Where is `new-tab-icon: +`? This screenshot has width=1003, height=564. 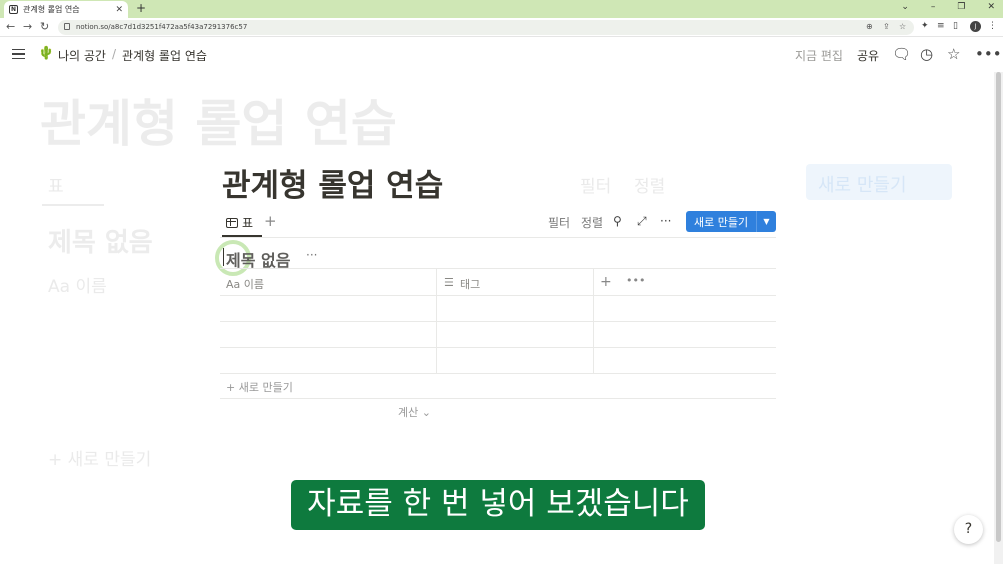
new-tab-icon: + is located at coordinates (141, 8).